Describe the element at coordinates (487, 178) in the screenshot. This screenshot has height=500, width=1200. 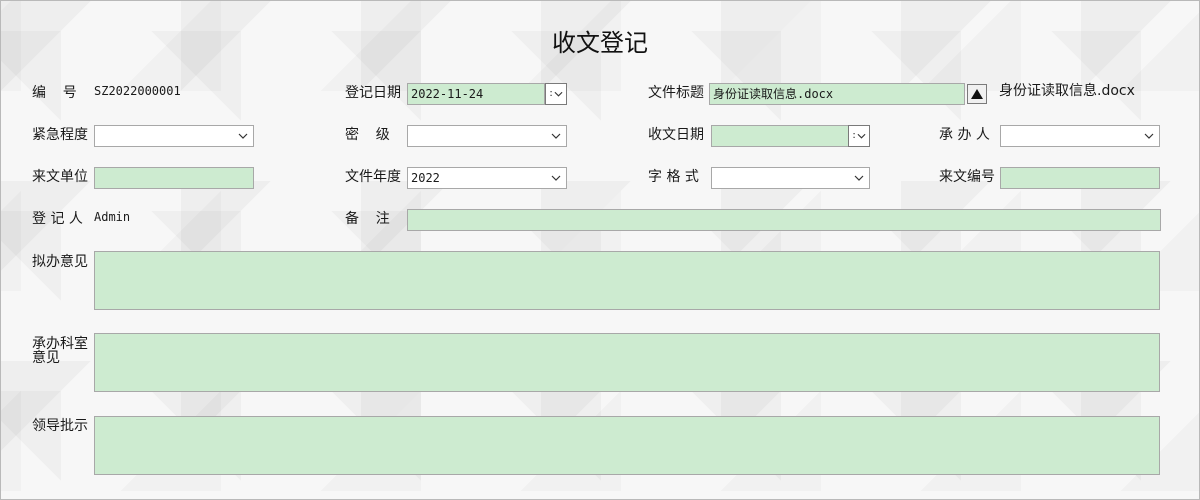
I see `file-year-select: 2022` at that location.